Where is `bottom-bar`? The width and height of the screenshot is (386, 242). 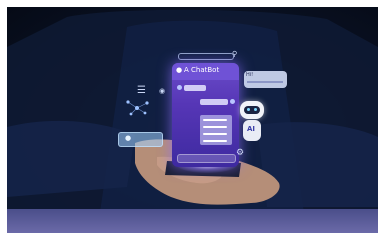
bottom-bar is located at coordinates (192, 221).